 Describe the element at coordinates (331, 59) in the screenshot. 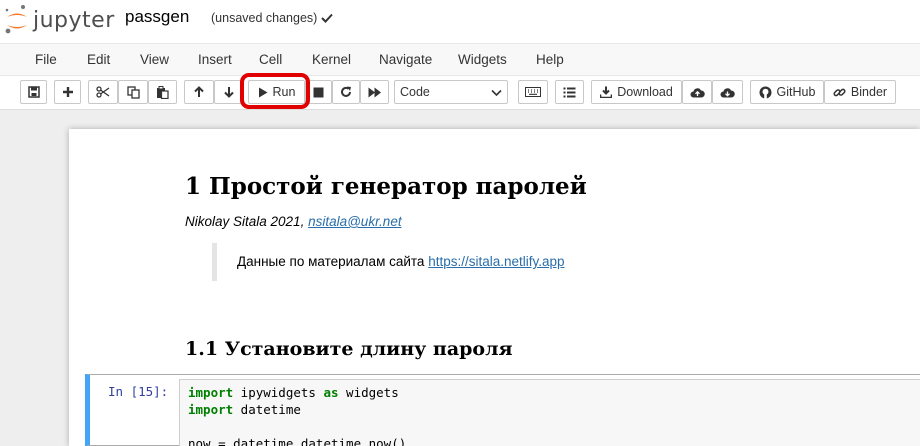

I see `menu-kernel: Kernel` at that location.